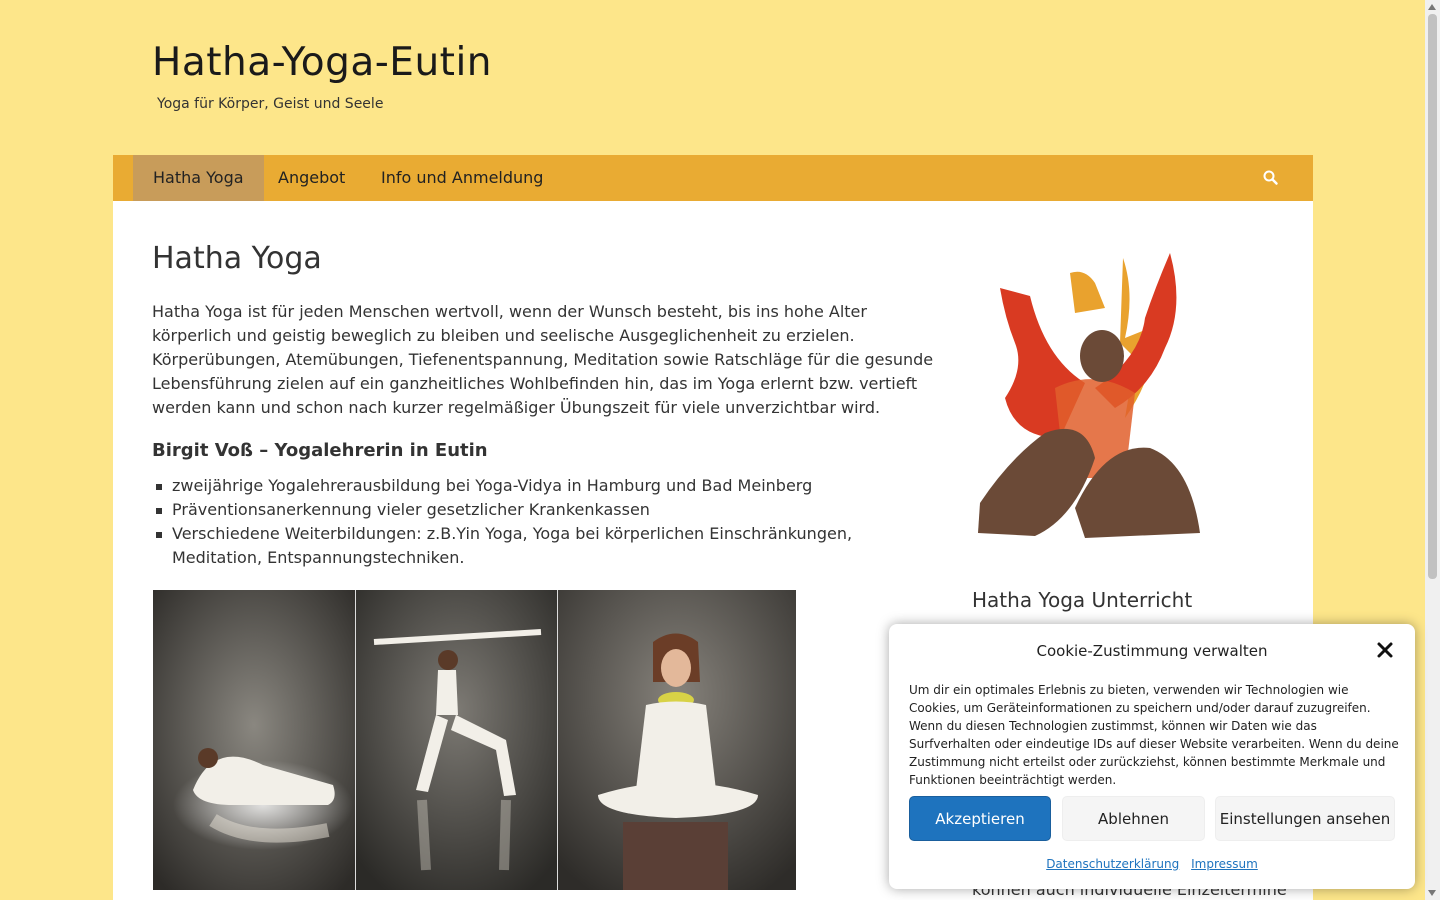 The image size is (1440, 900). Describe the element at coordinates (1133, 818) in the screenshot. I see `deny-button: Ablehnen` at that location.